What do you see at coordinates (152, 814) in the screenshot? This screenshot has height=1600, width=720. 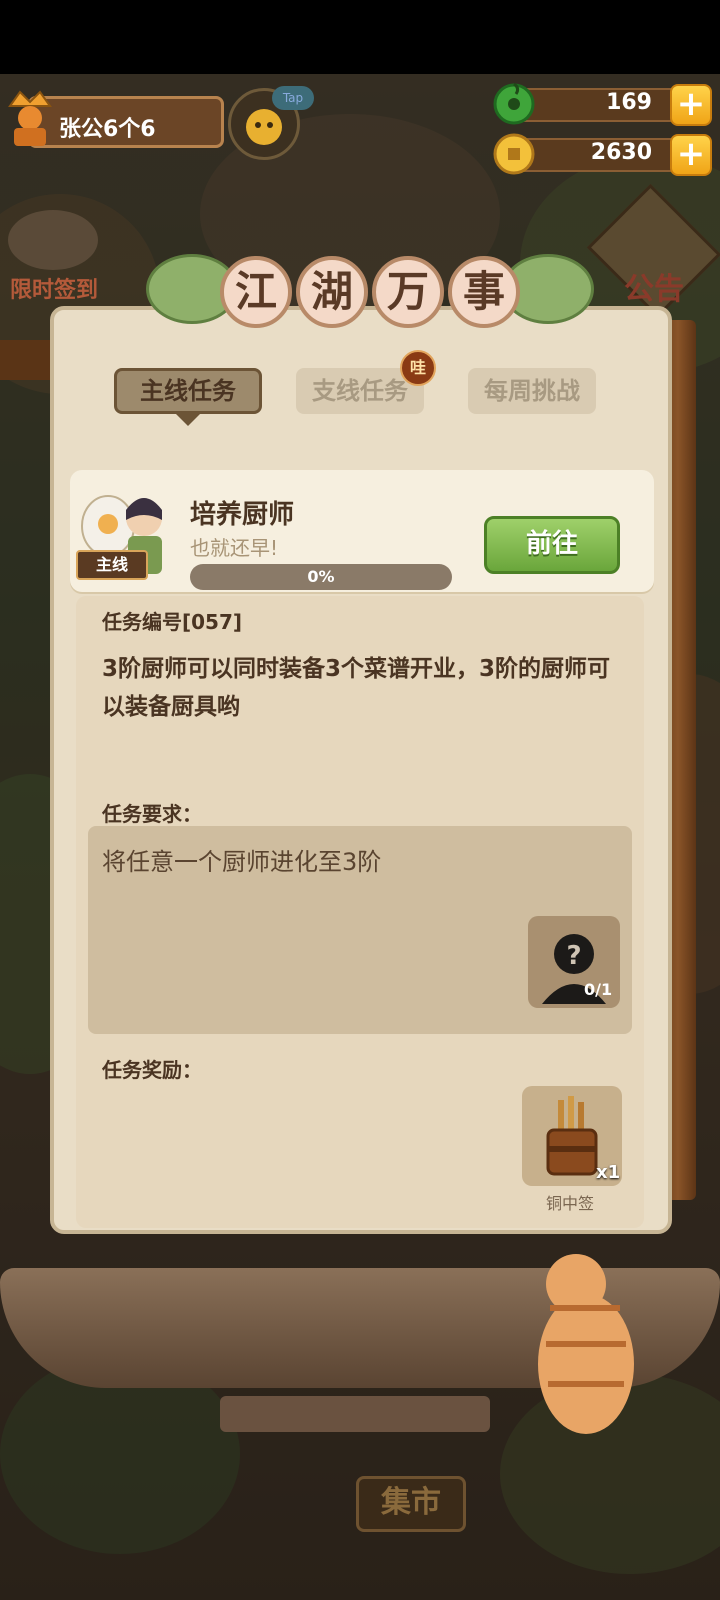 I see `requirement-label: 任务要求：` at bounding box center [152, 814].